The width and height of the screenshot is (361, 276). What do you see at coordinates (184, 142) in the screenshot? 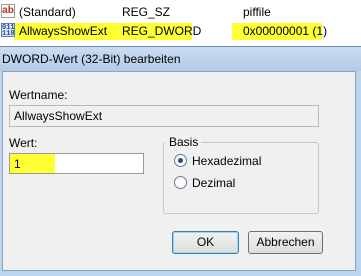
I see `basis-legend: Basis` at bounding box center [184, 142].